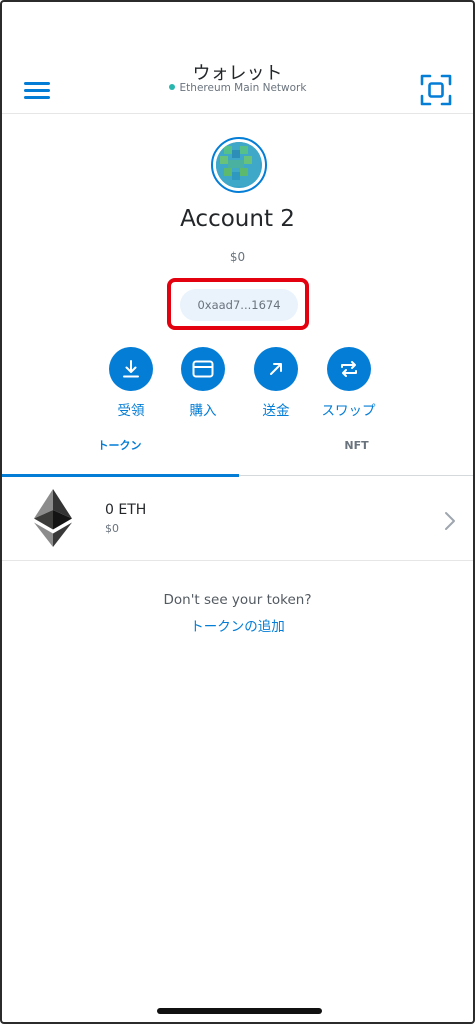  I want to click on qr-scan-icon, so click(436, 90).